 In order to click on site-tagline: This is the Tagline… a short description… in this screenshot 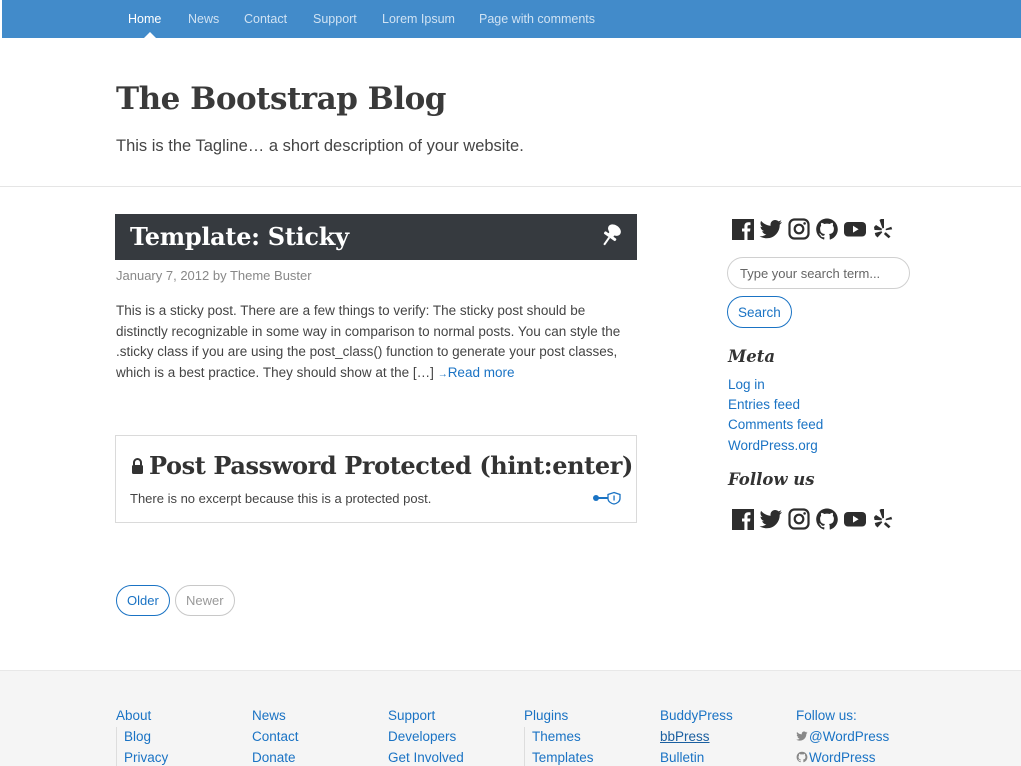, I will do `click(320, 146)`.